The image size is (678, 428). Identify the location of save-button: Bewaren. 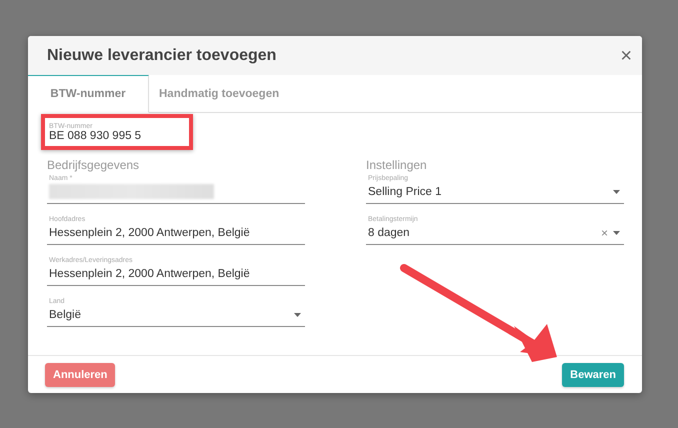
(593, 374).